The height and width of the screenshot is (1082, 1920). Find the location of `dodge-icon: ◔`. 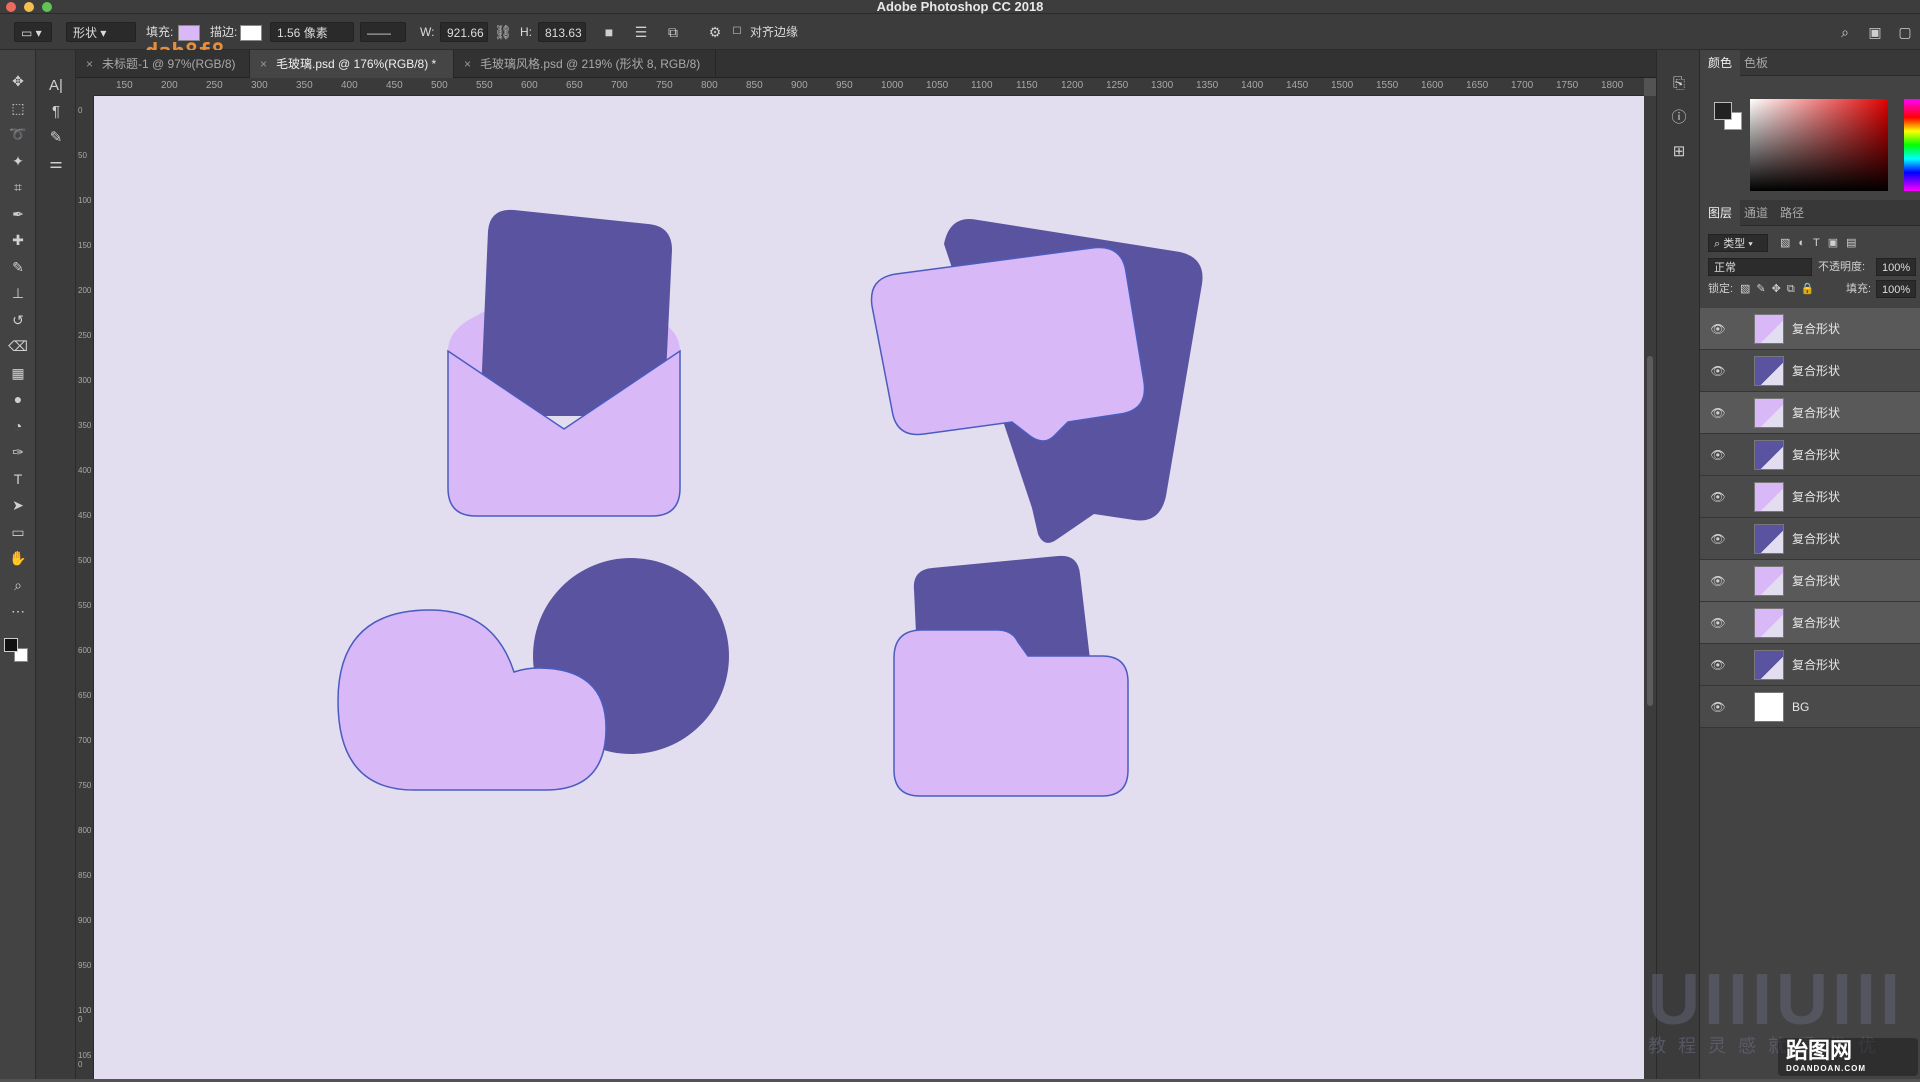

dodge-icon: ◔ is located at coordinates (18, 426).